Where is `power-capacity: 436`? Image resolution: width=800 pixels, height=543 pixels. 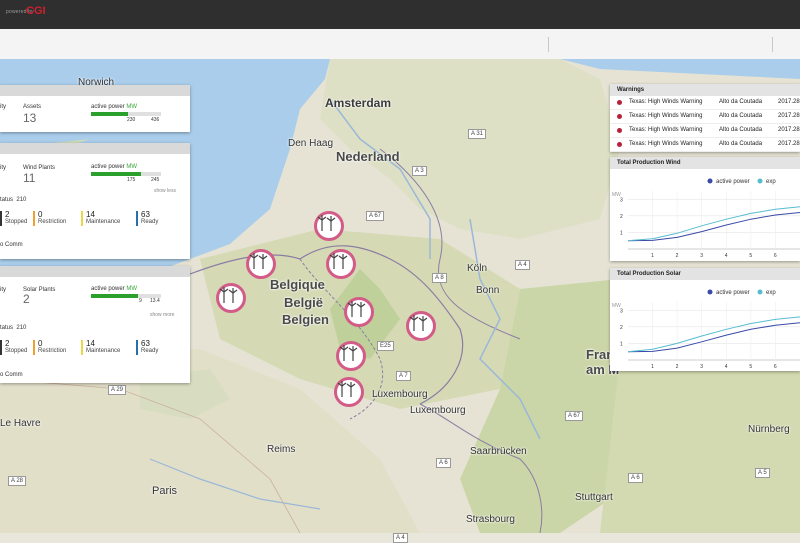 power-capacity: 436 is located at coordinates (155, 120).